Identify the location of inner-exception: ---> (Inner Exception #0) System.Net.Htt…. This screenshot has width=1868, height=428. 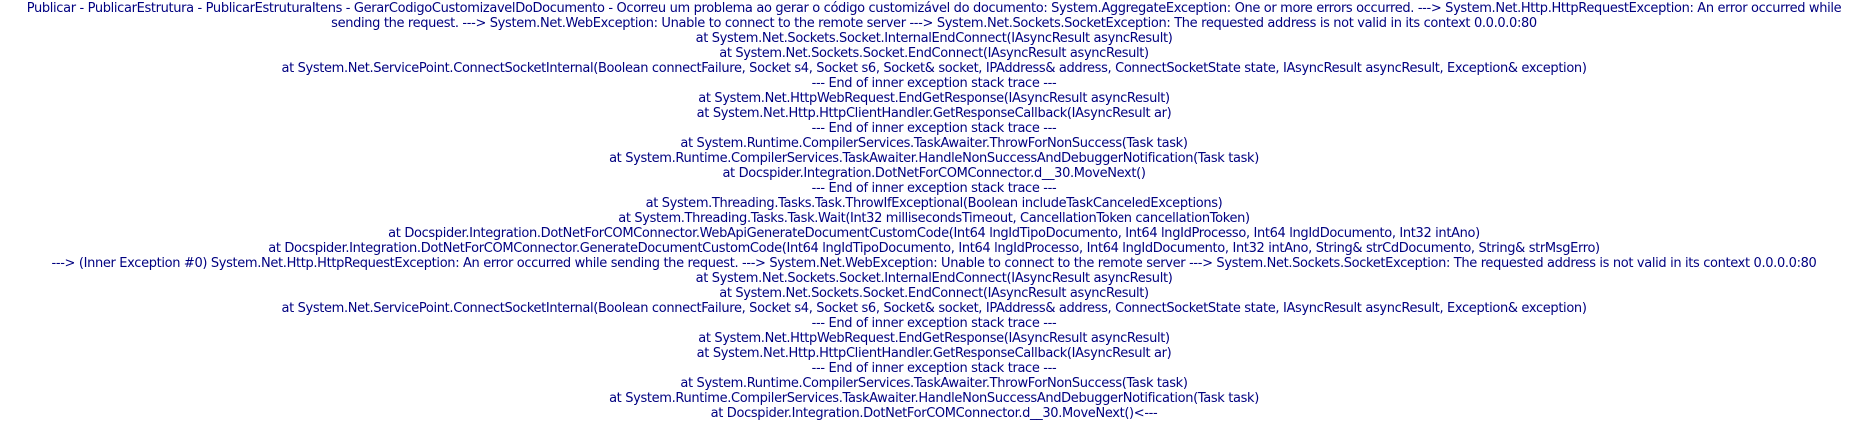
(934, 263).